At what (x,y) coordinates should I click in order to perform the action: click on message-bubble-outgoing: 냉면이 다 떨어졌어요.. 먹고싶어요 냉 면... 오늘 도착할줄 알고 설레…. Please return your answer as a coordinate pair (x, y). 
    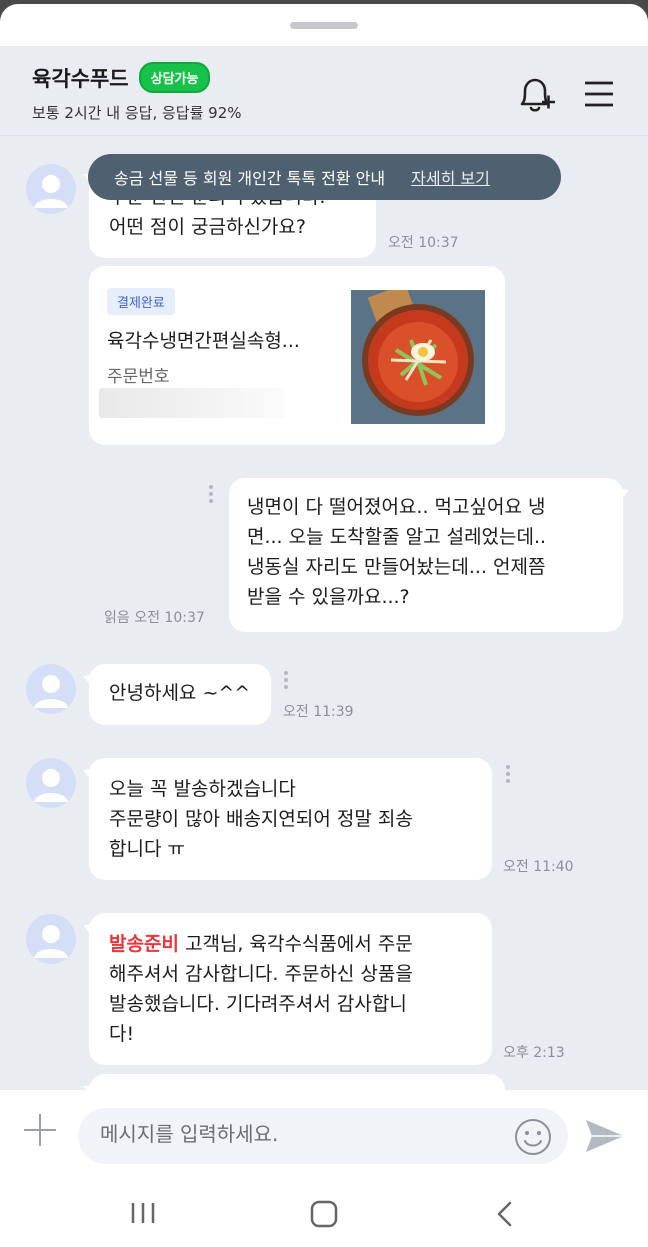
    Looking at the image, I should click on (426, 555).